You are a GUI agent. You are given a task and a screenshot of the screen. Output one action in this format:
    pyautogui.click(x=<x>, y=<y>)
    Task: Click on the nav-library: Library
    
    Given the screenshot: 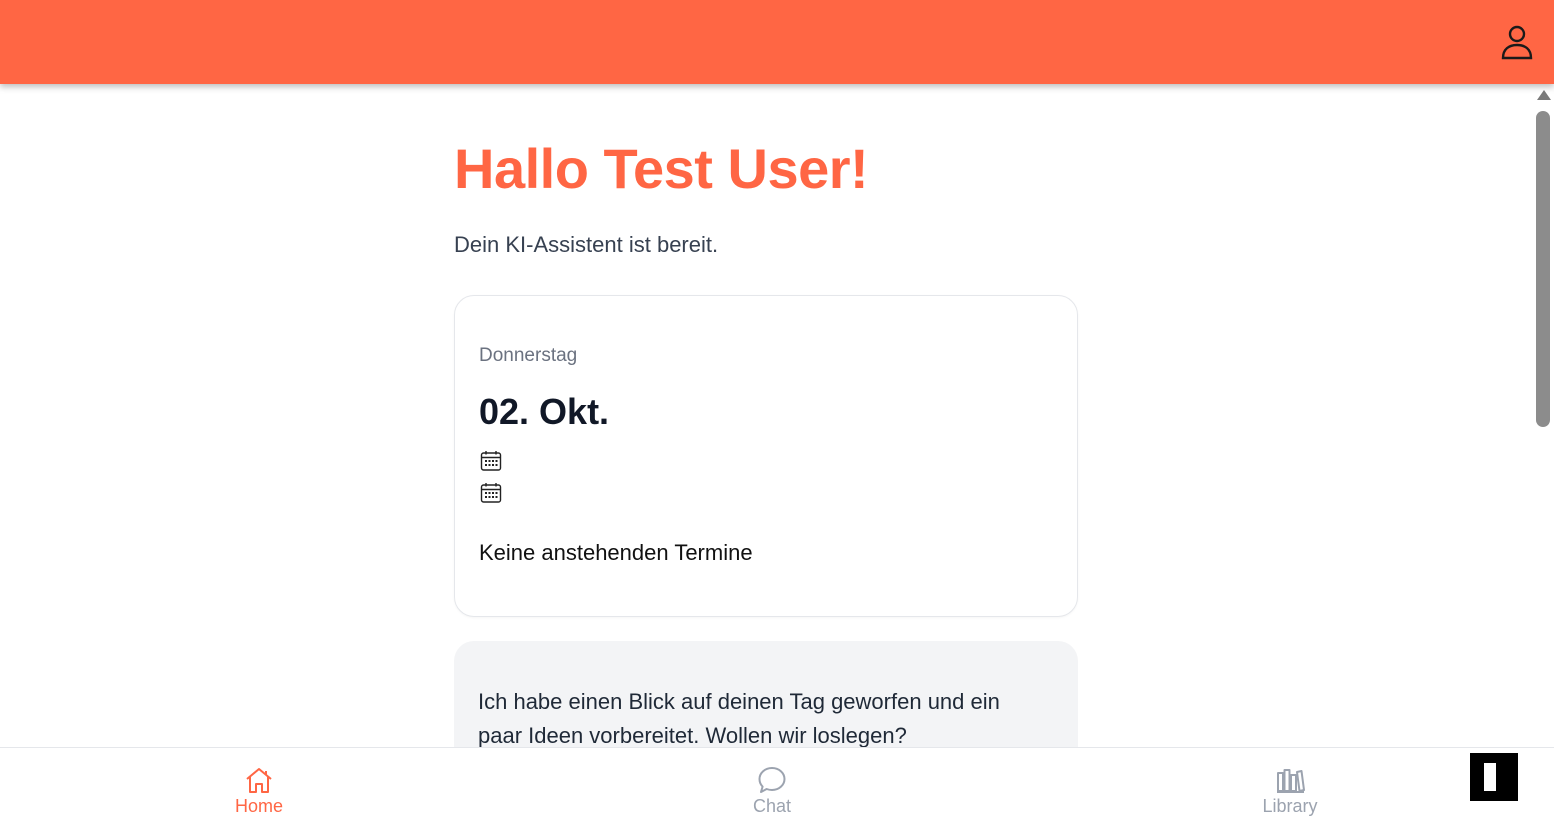 What is the action you would take?
    pyautogui.click(x=1290, y=796)
    